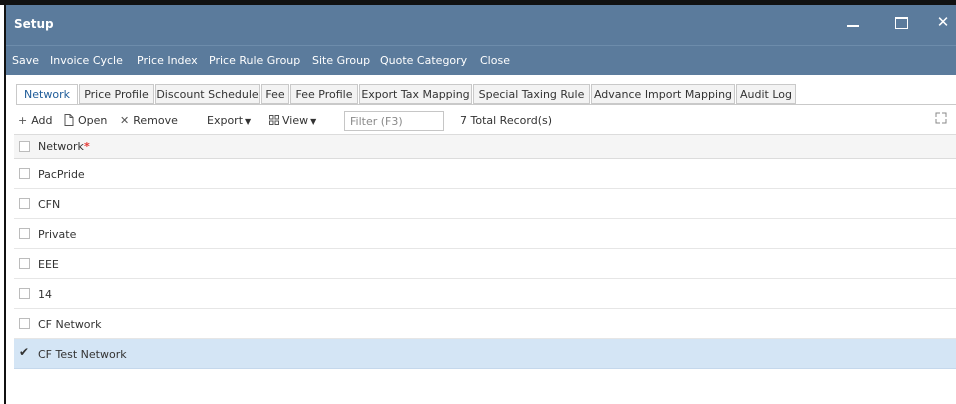 The height and width of the screenshot is (404, 956). I want to click on remove-button: ✕ Remove, so click(149, 120).